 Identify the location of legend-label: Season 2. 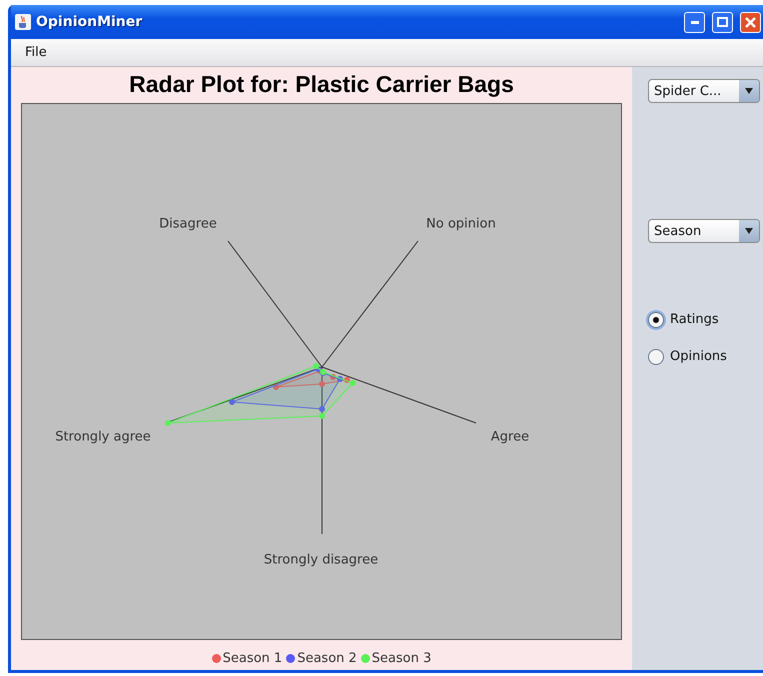
(327, 658).